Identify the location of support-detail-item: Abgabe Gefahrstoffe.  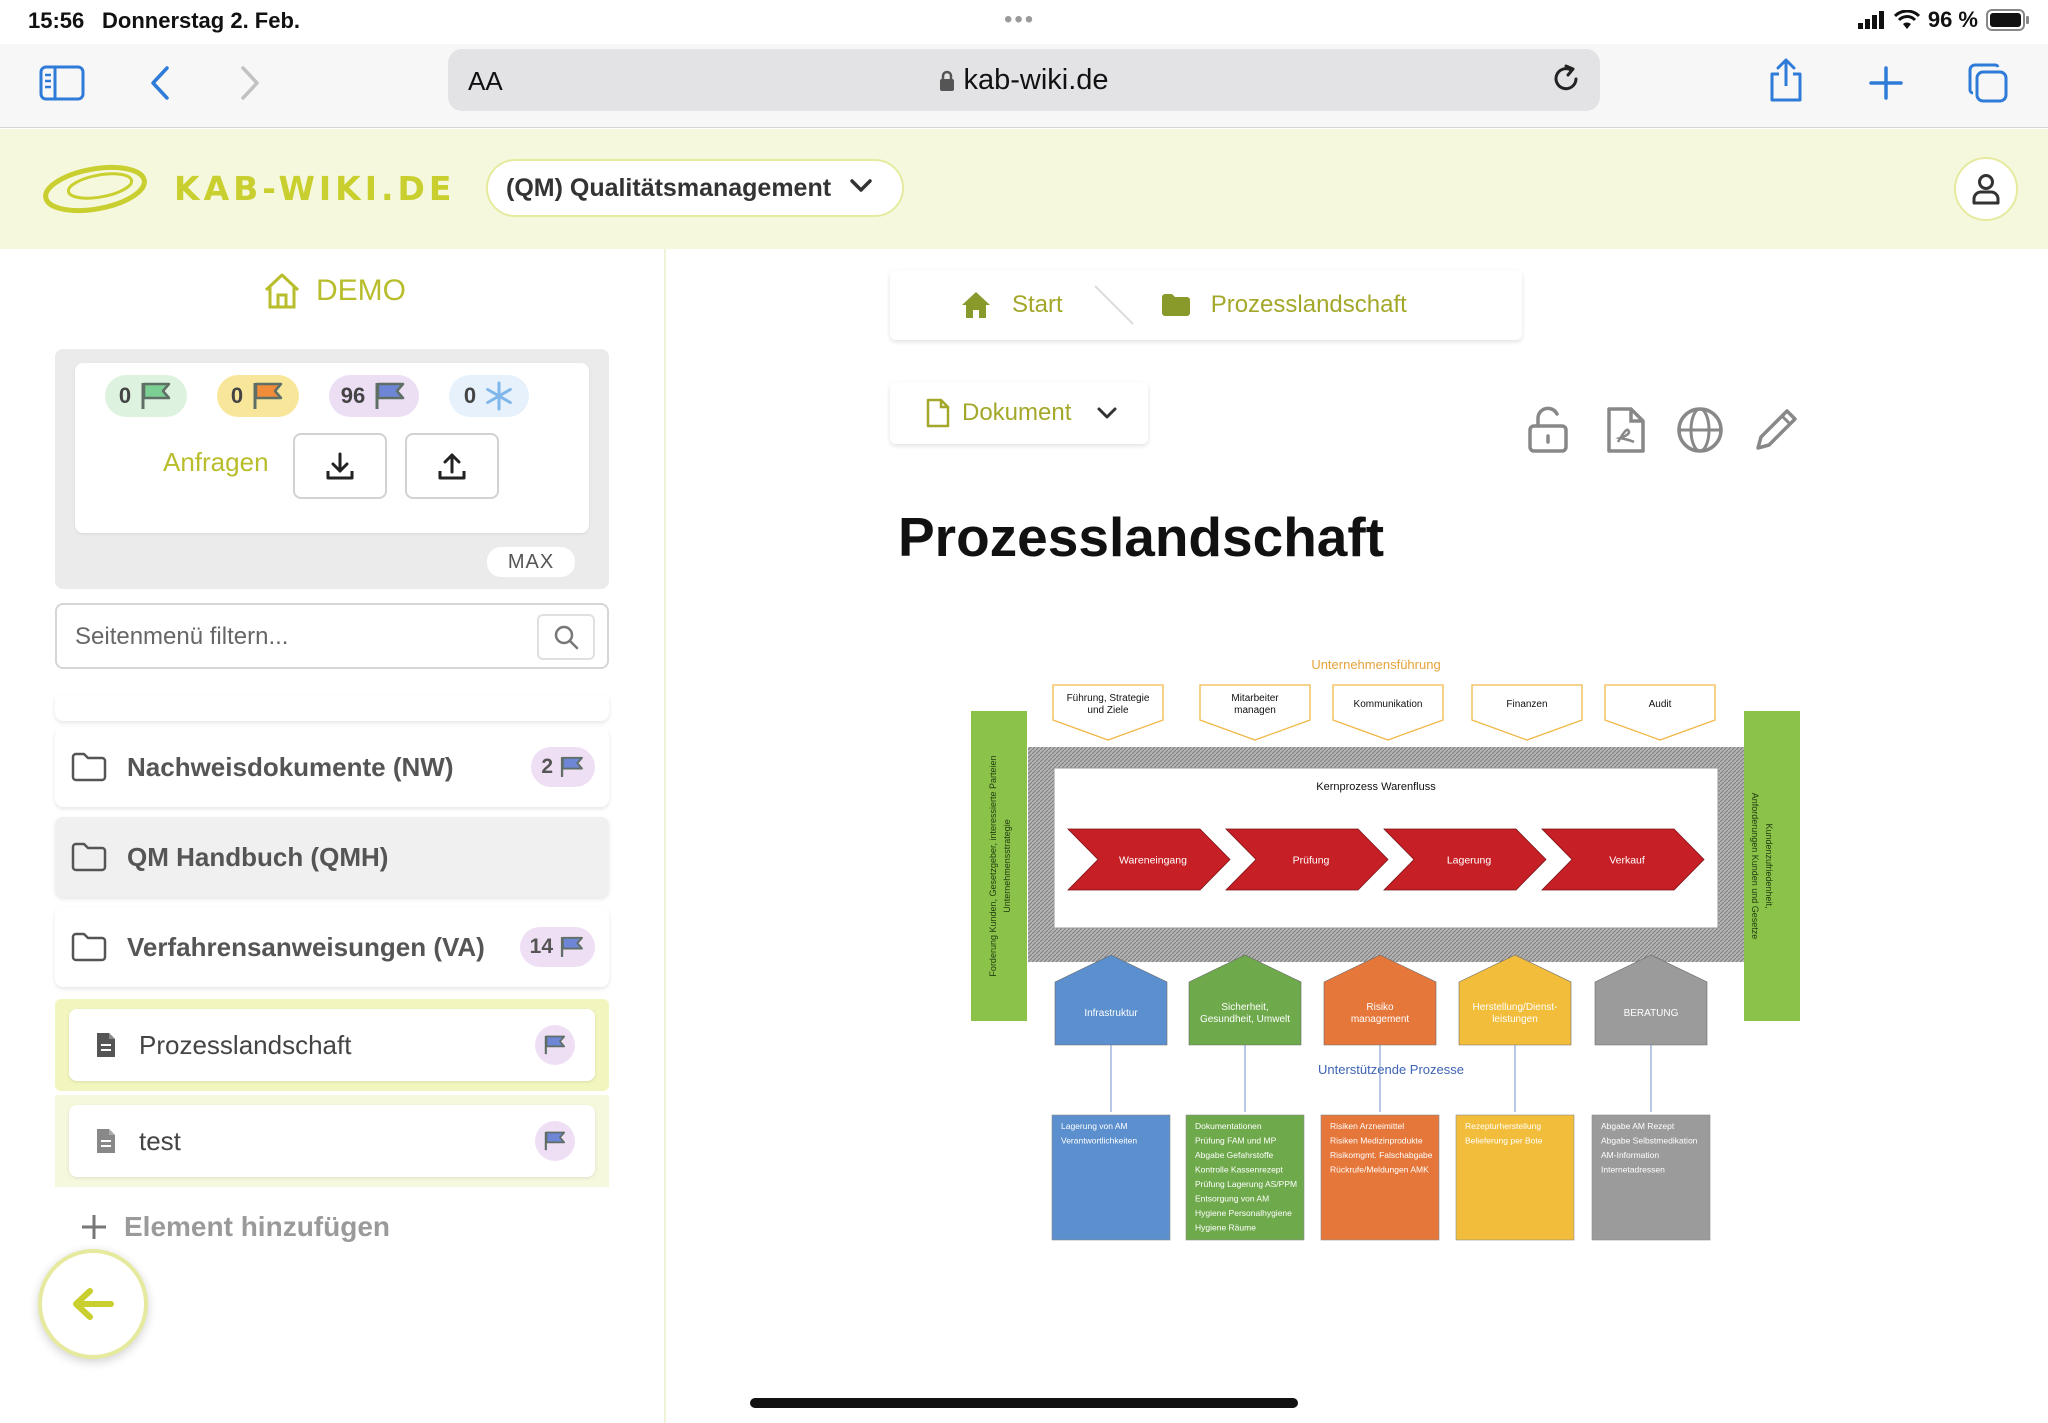
(1234, 1155).